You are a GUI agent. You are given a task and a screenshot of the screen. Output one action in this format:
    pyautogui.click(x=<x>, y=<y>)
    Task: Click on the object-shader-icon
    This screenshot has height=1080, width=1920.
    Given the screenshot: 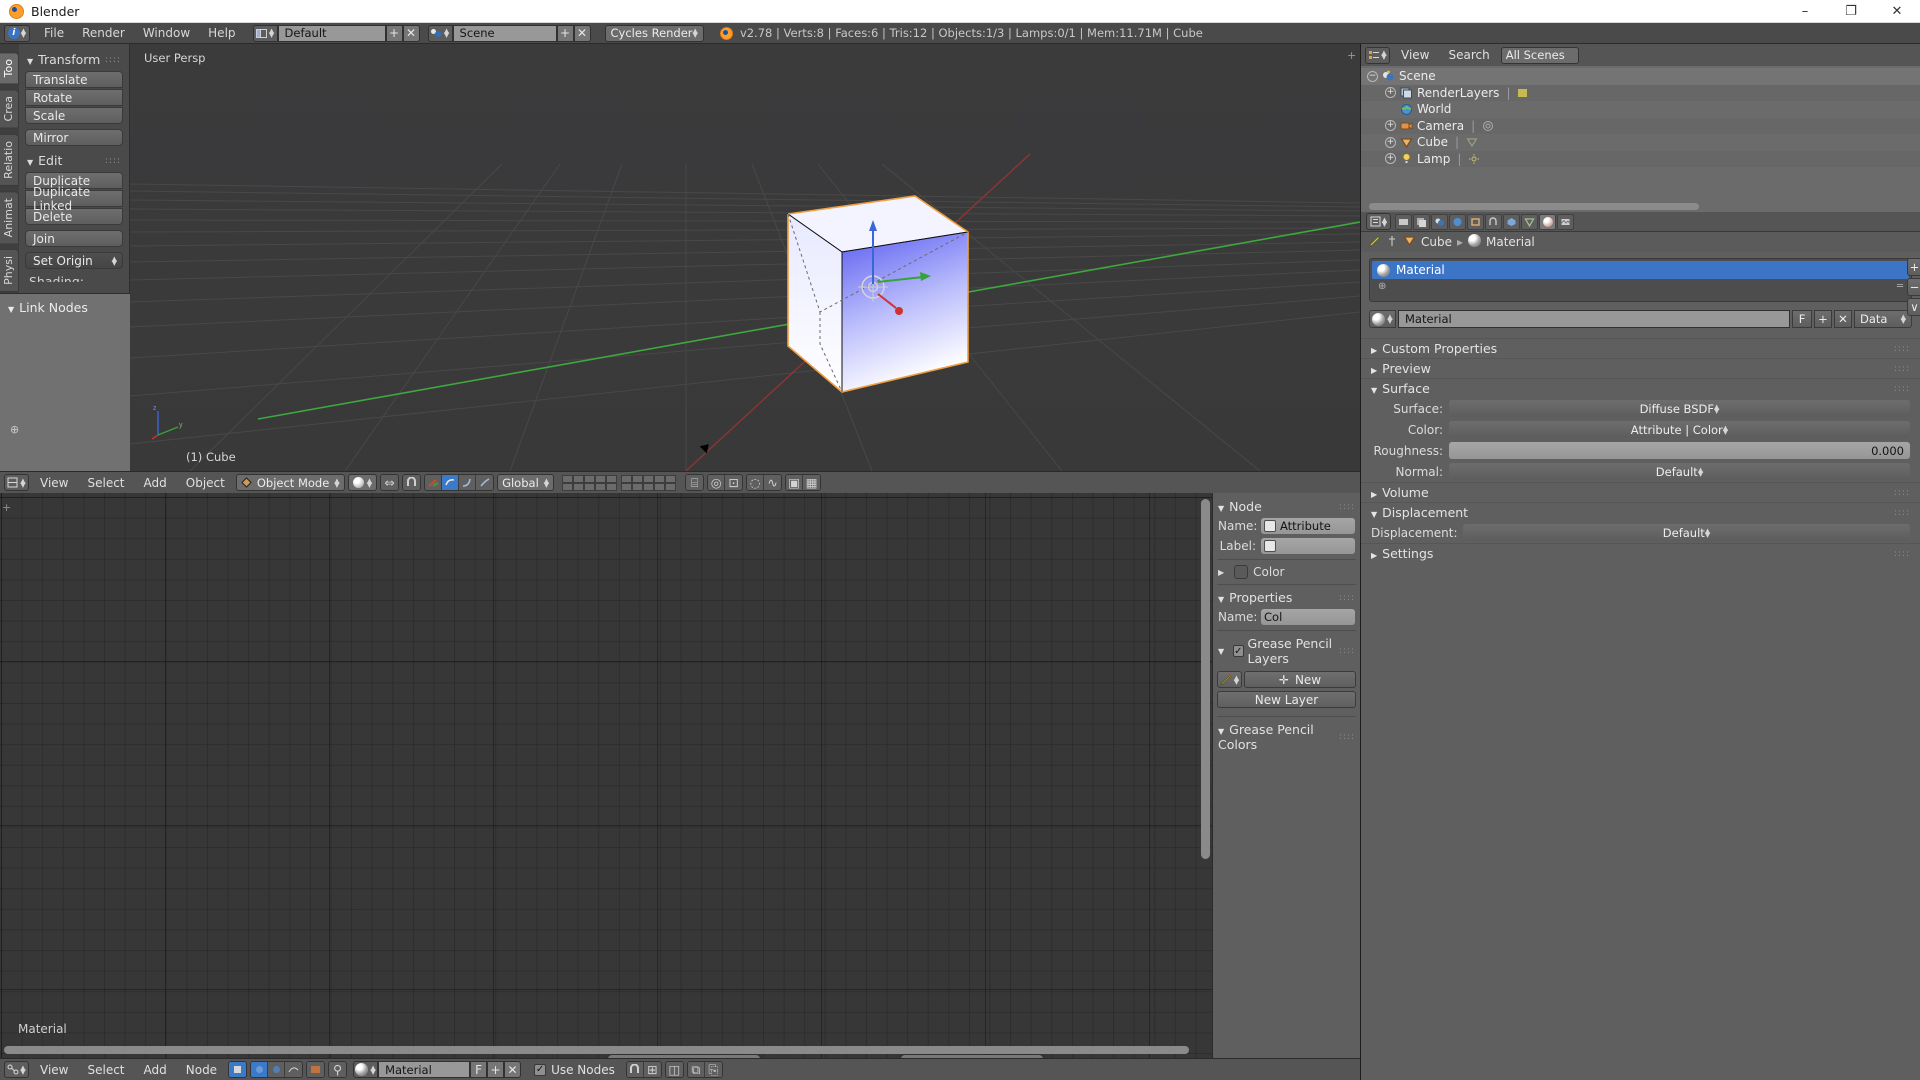 What is the action you would take?
    pyautogui.click(x=238, y=1069)
    